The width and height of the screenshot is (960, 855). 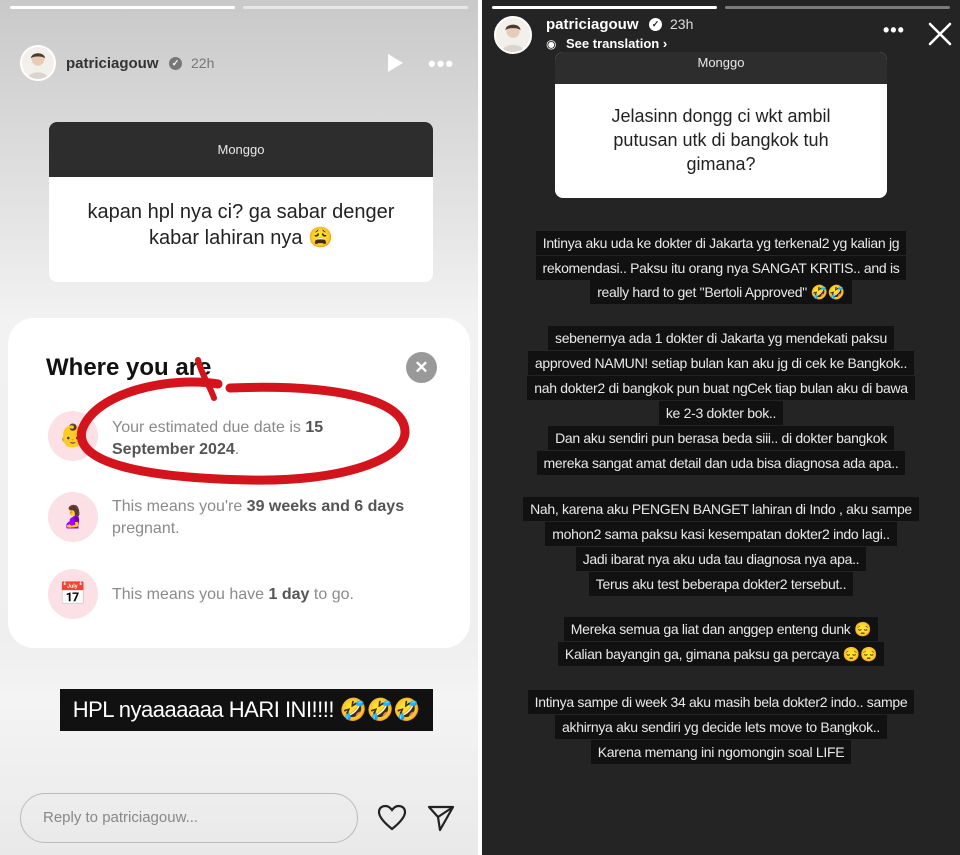 What do you see at coordinates (146, 528) in the screenshot?
I see `row-text-post: pregnant.` at bounding box center [146, 528].